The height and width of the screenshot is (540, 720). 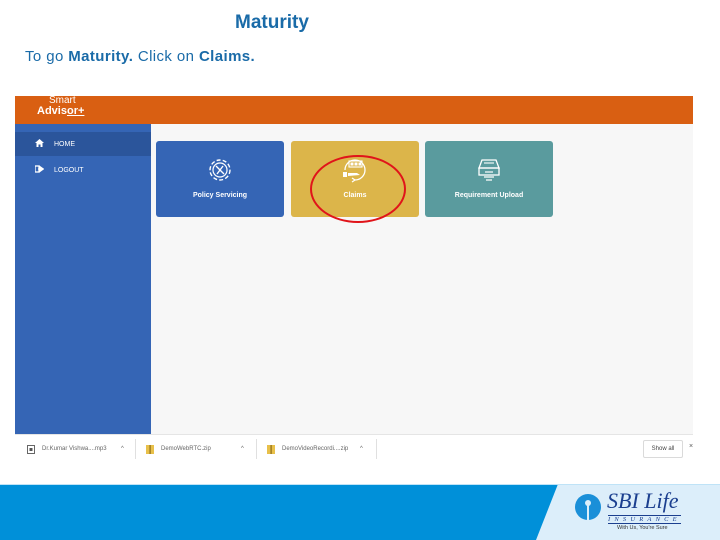 What do you see at coordinates (272, 22) in the screenshot?
I see `slide-title: Maturity` at bounding box center [272, 22].